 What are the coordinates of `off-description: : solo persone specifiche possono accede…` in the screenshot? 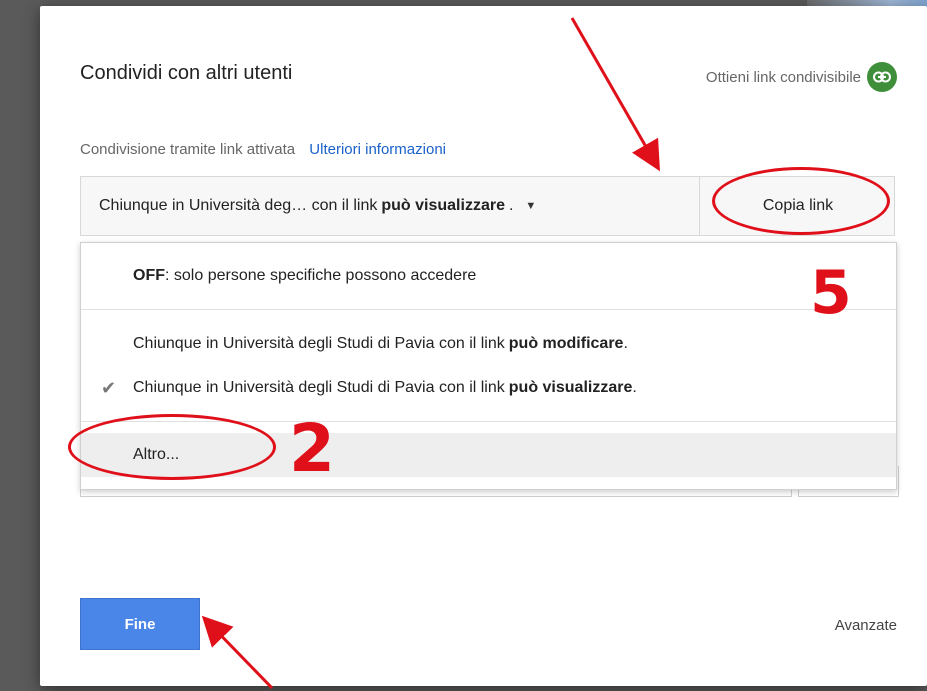 It's located at (321, 275).